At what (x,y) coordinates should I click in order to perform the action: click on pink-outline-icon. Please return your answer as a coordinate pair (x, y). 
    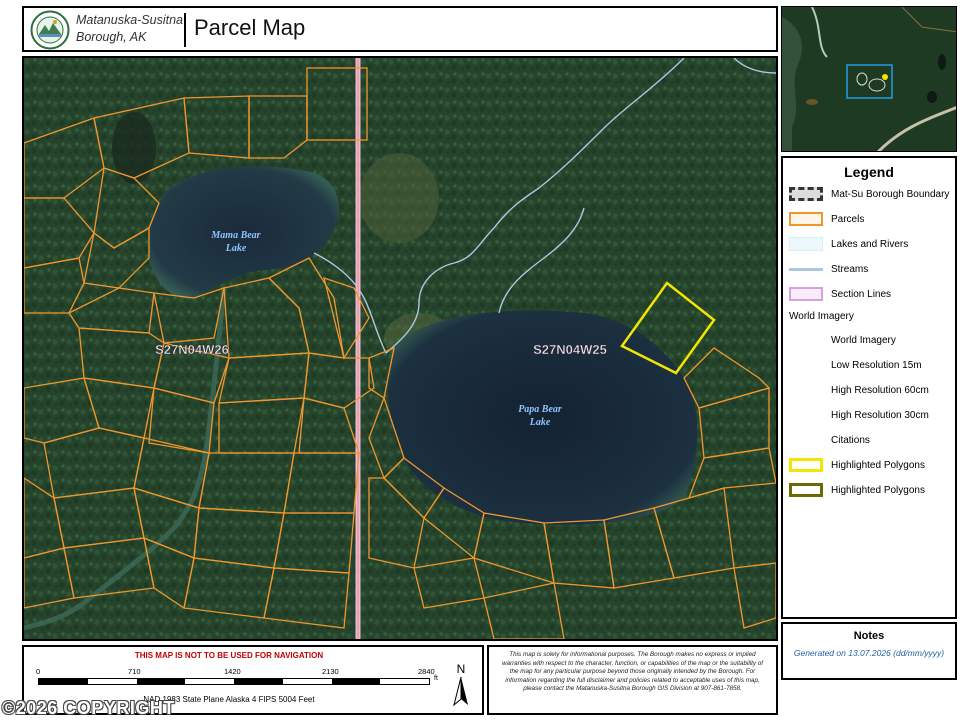
    Looking at the image, I should click on (806, 294).